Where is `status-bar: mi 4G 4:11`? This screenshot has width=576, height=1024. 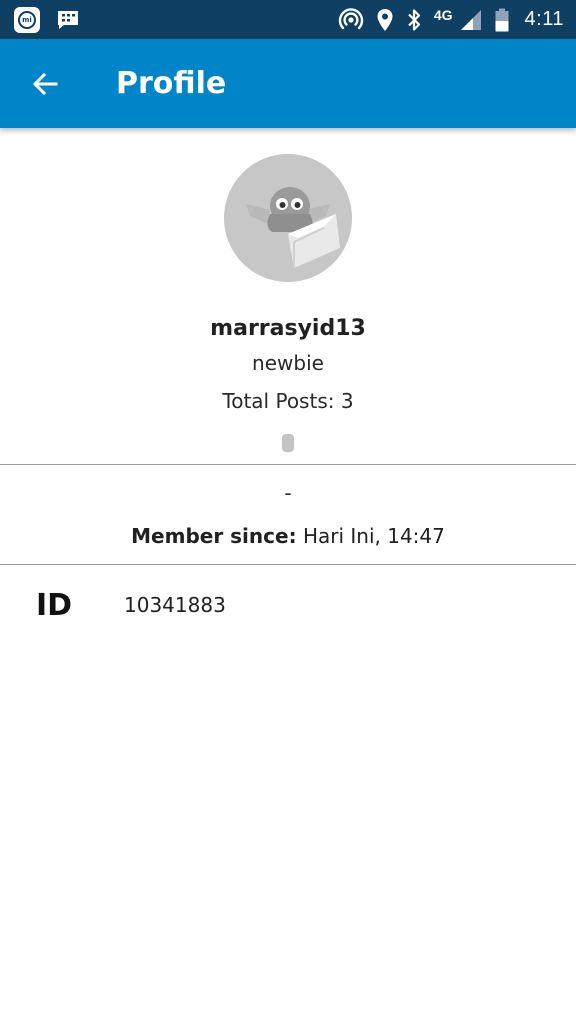 status-bar: mi 4G 4:11 is located at coordinates (288, 19).